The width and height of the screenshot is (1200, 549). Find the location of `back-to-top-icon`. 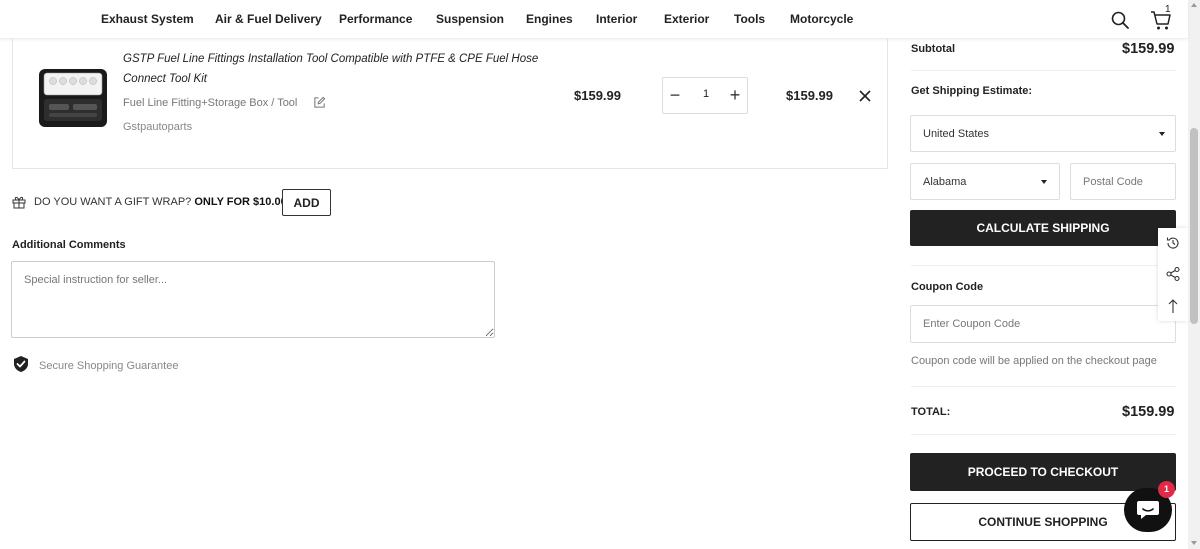

back-to-top-icon is located at coordinates (1173, 306).